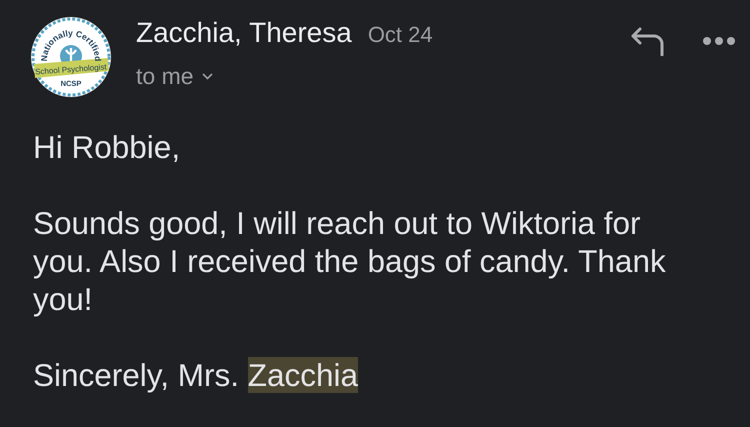  I want to click on message-paragraph: Hi Robbie,, so click(107, 147).